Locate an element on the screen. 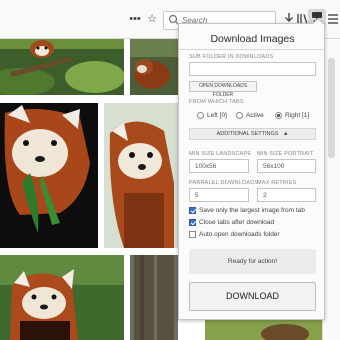 The height and width of the screenshot is (340, 340). checkbox-close-tabs-label: Close tabs after download is located at coordinates (237, 222).